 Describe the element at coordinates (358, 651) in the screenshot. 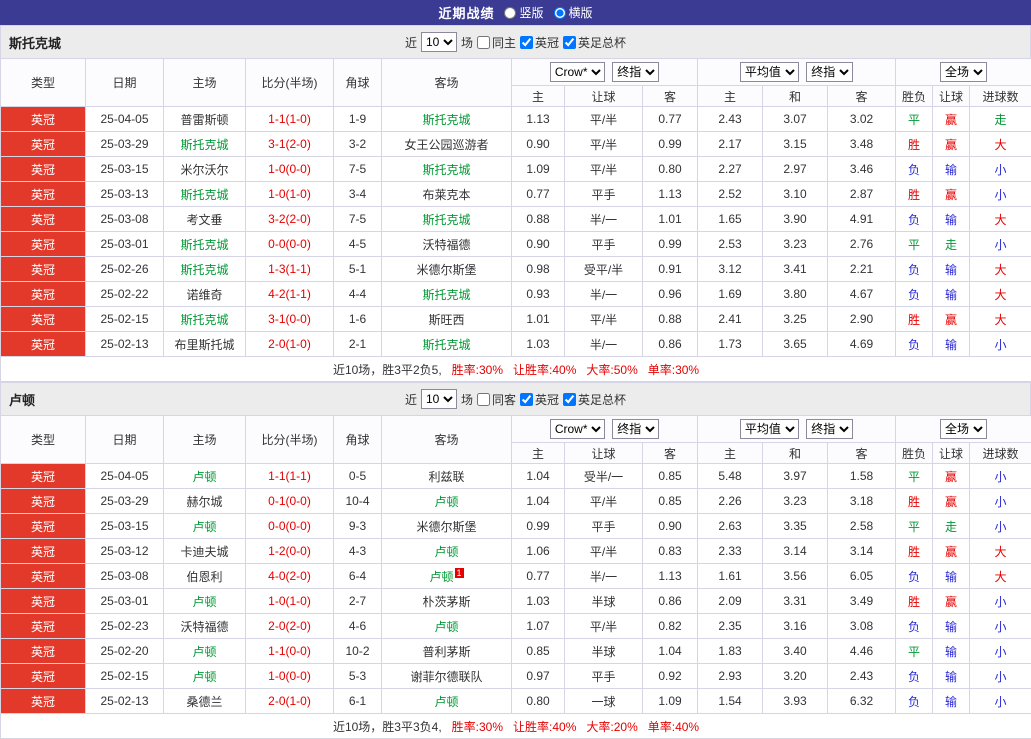

I see `corner-score: 10-2` at that location.